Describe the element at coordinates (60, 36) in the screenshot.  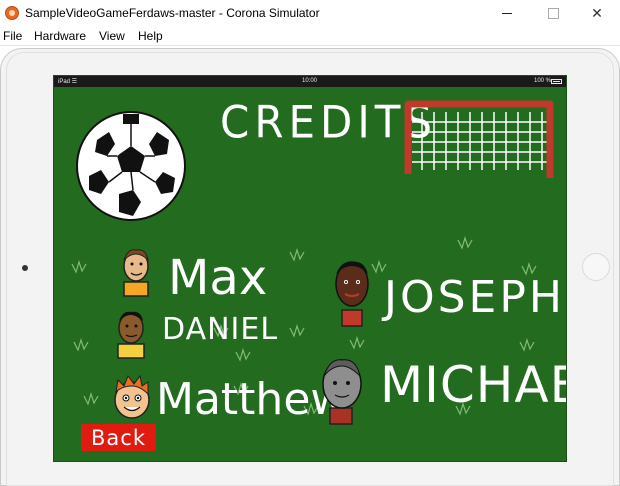
I see `menu-hardware: Hardware` at that location.